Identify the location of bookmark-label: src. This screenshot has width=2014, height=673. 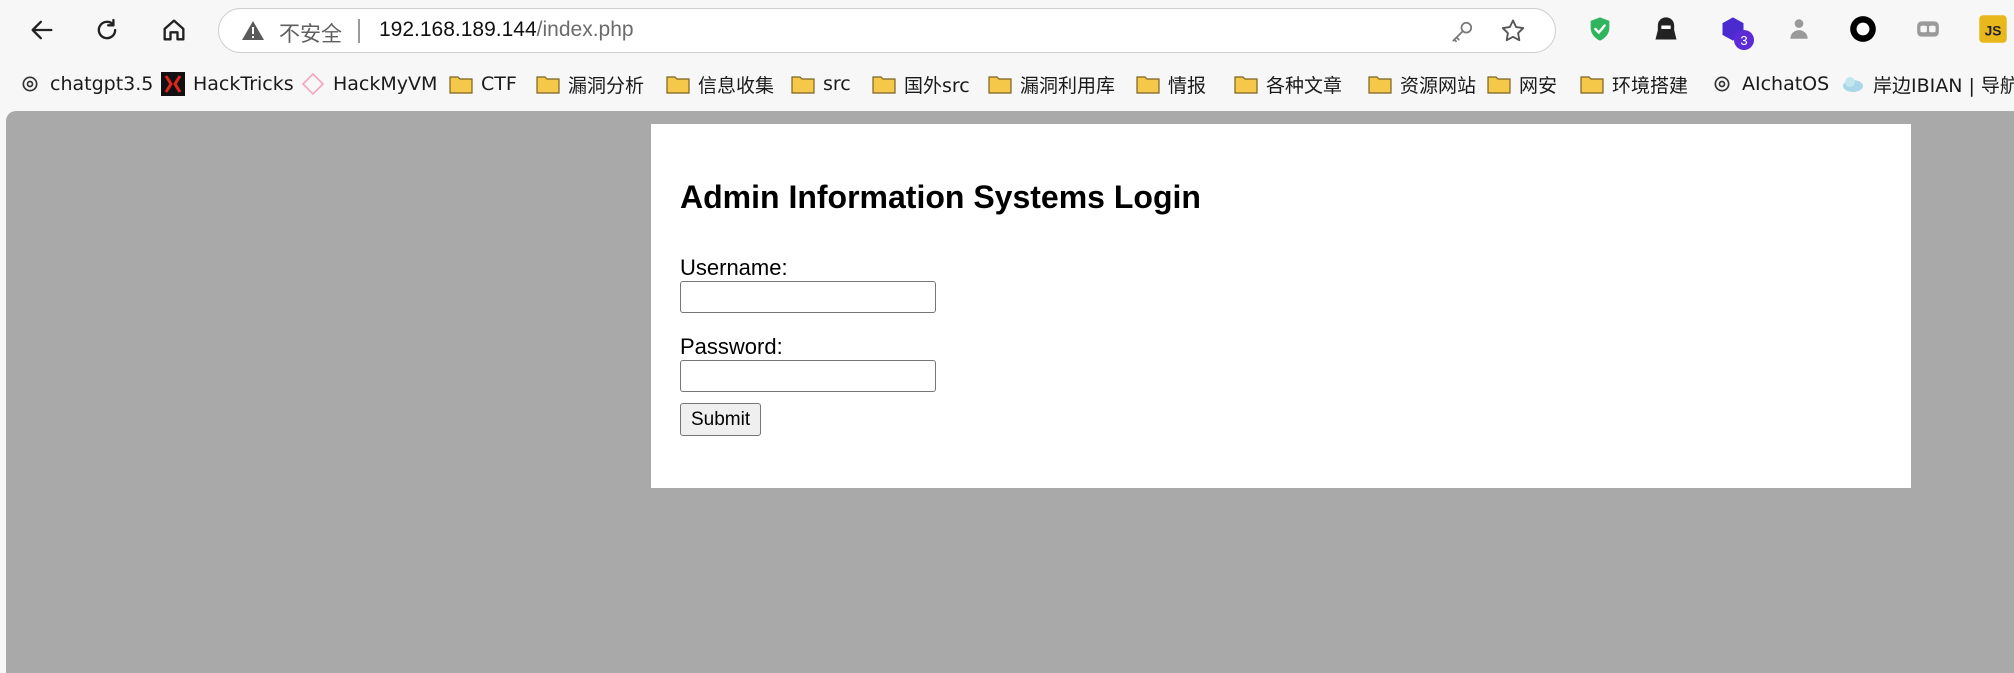
(837, 84).